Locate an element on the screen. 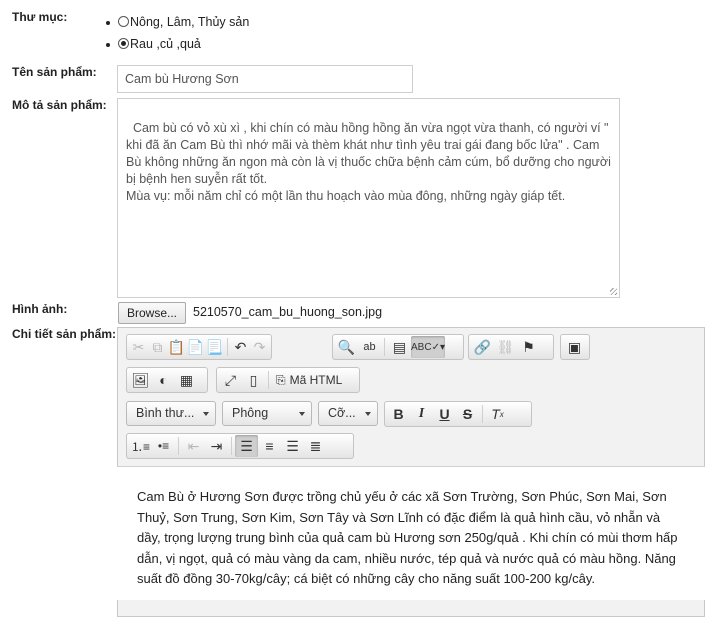 This screenshot has height=617, width=712. radio-button-selected is located at coordinates (123, 43).